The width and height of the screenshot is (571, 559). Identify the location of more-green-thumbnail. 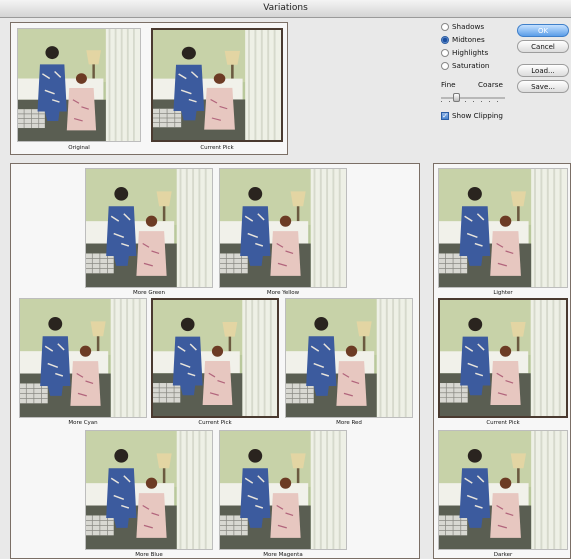
(149, 228).